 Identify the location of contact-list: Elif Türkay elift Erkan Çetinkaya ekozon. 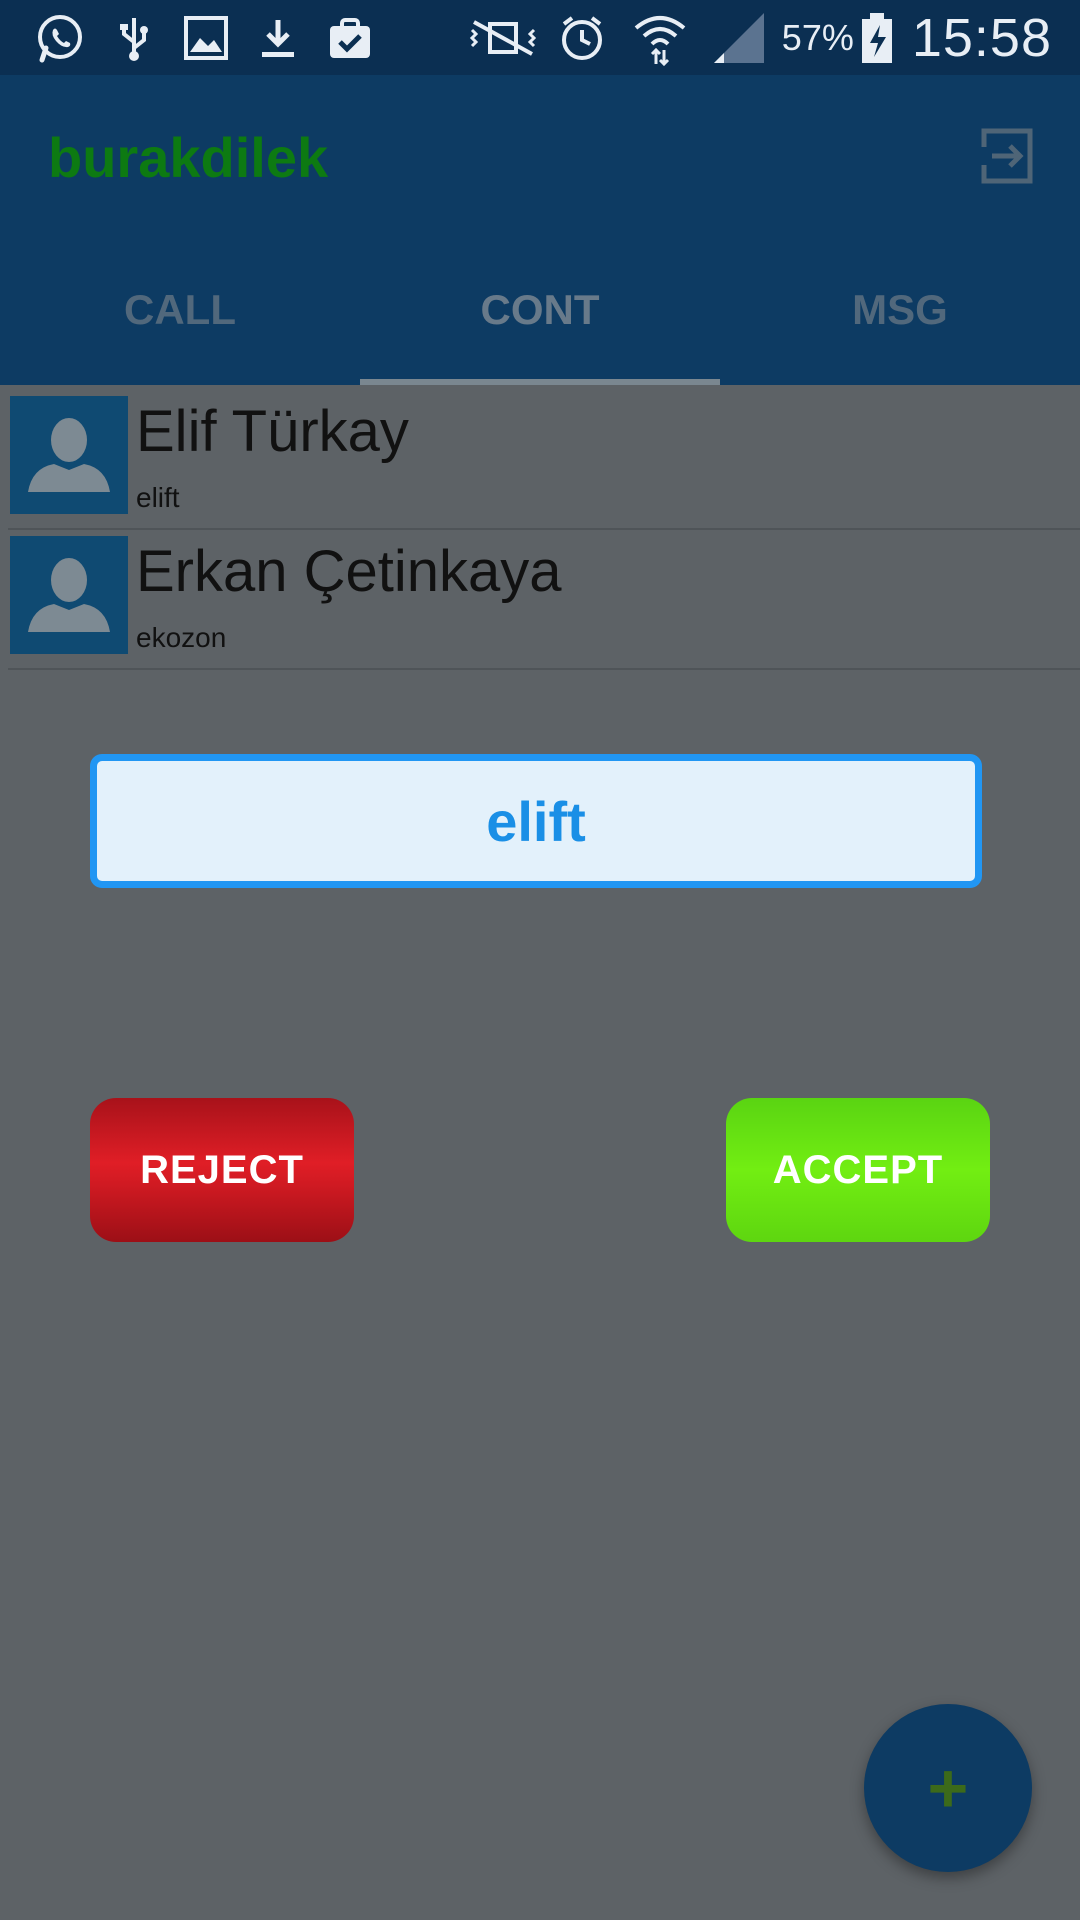
(540, 530).